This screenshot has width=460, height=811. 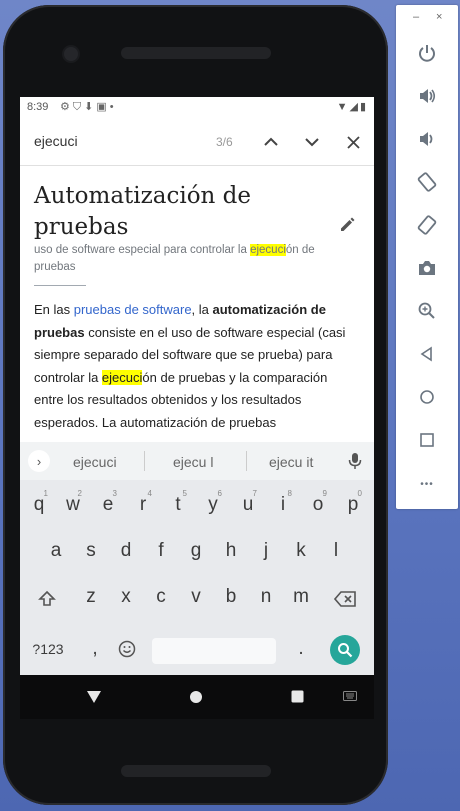 I want to click on key-m: m, so click(x=301, y=597).